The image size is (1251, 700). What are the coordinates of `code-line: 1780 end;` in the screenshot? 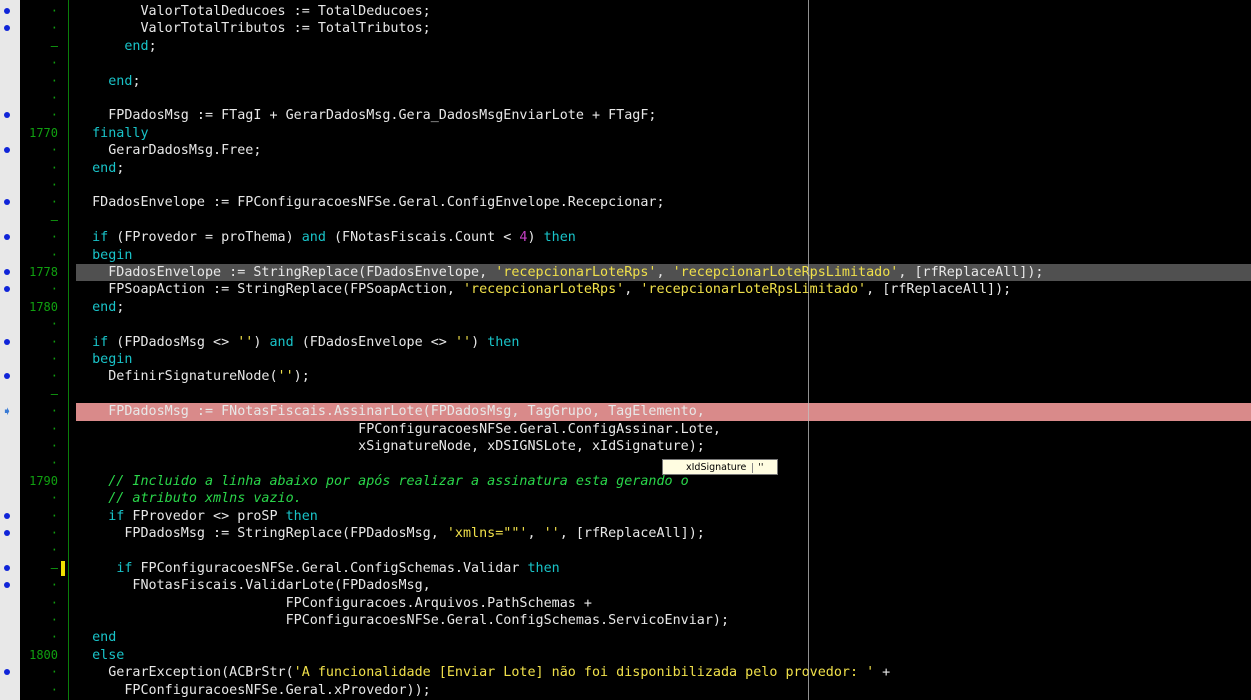 It's located at (625, 307).